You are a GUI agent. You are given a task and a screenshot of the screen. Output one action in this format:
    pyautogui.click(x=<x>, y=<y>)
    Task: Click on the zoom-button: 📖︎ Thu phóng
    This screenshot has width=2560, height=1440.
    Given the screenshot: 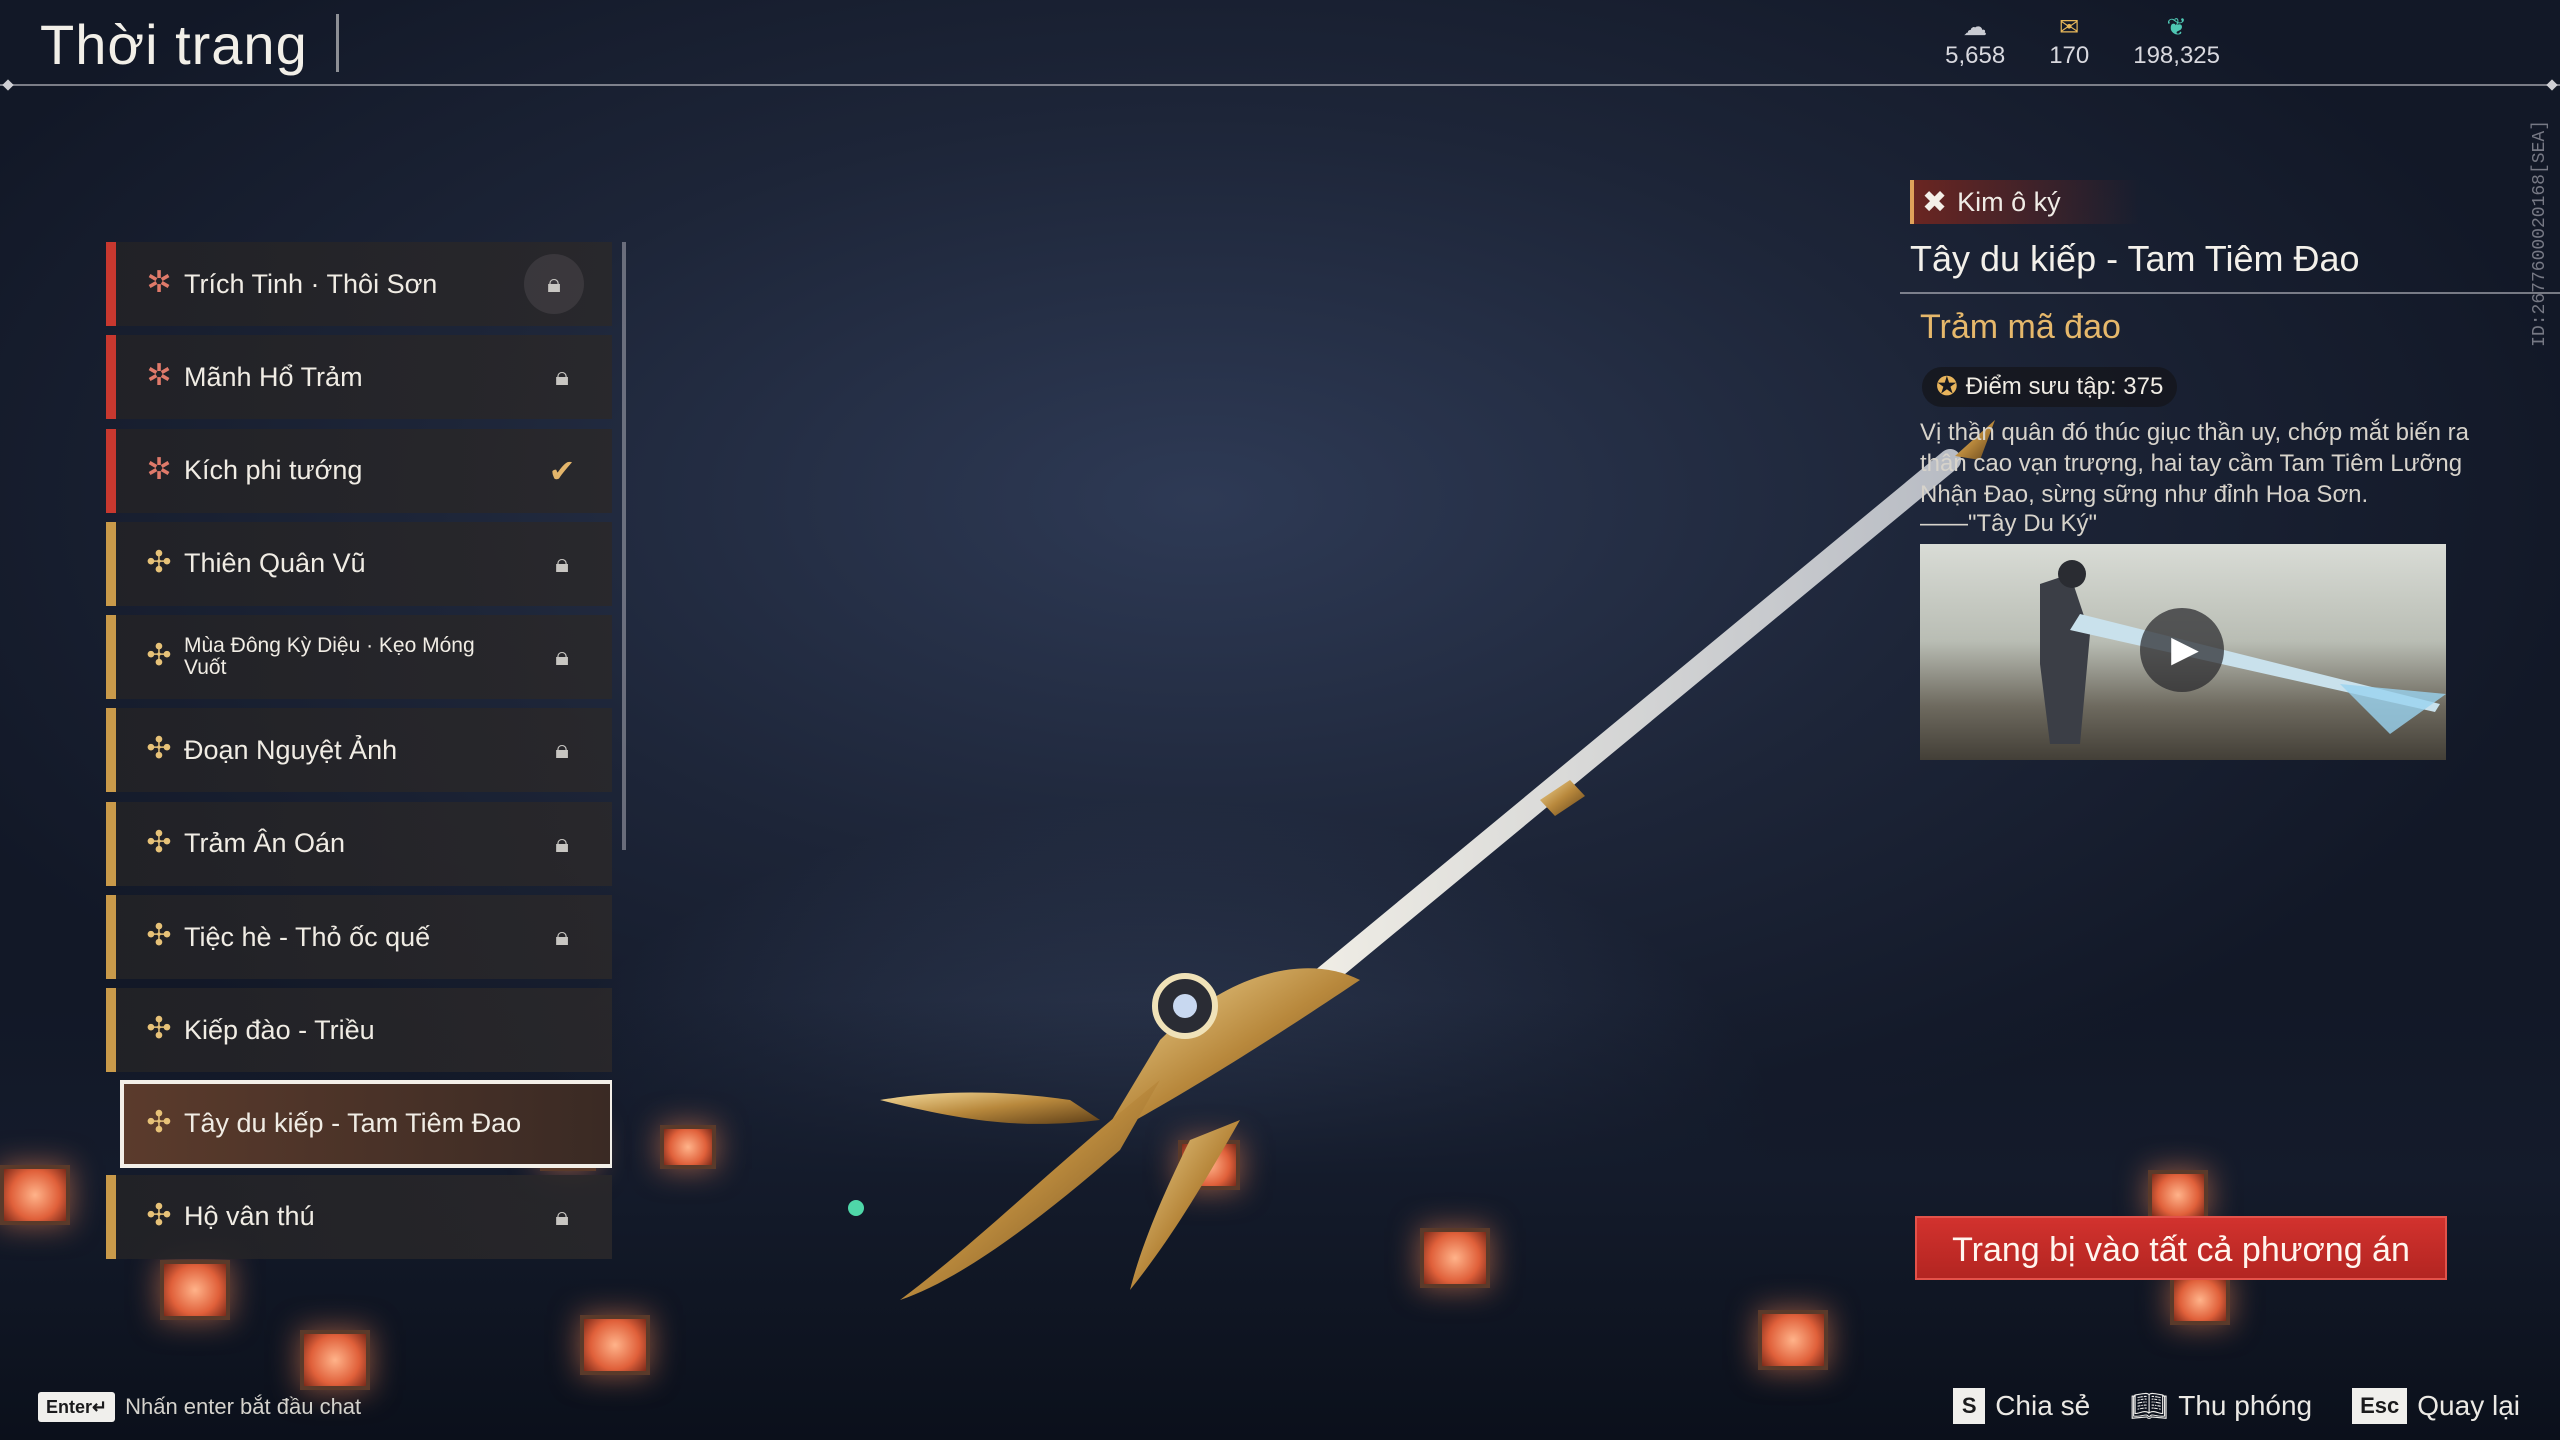 What is the action you would take?
    pyautogui.click(x=2221, y=1406)
    